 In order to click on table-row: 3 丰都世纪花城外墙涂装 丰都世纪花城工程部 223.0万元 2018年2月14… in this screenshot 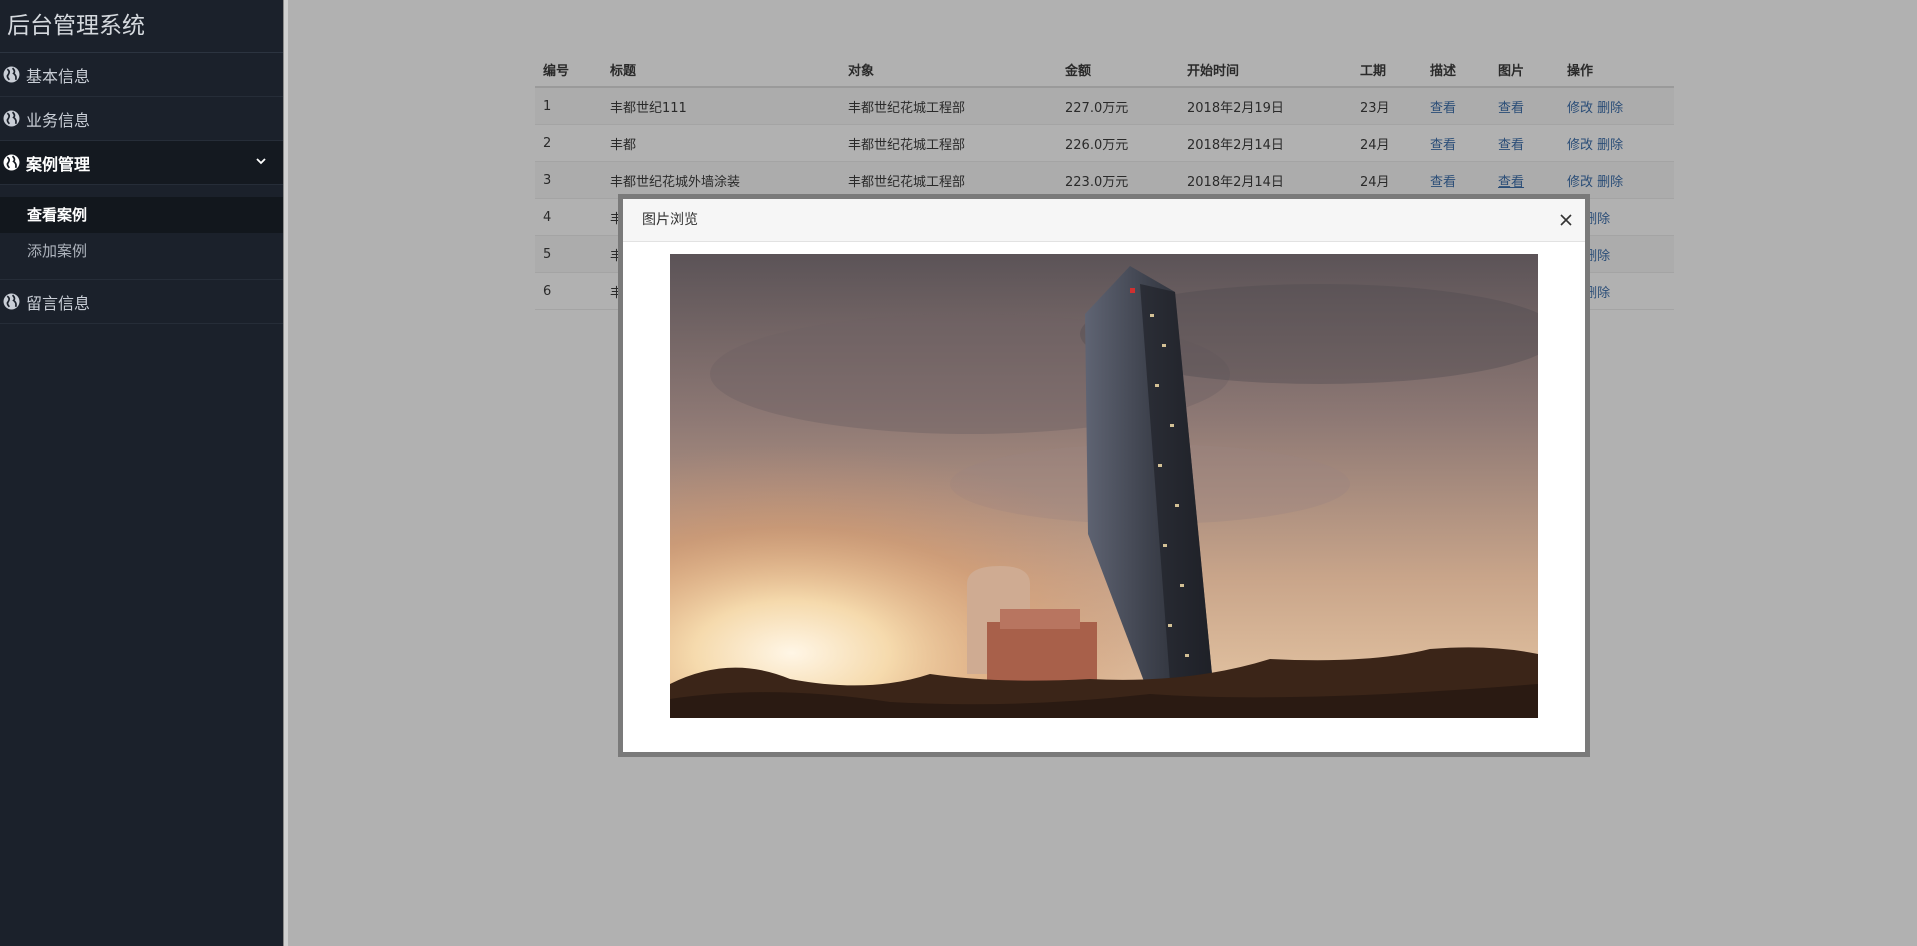, I will do `click(1104, 180)`.